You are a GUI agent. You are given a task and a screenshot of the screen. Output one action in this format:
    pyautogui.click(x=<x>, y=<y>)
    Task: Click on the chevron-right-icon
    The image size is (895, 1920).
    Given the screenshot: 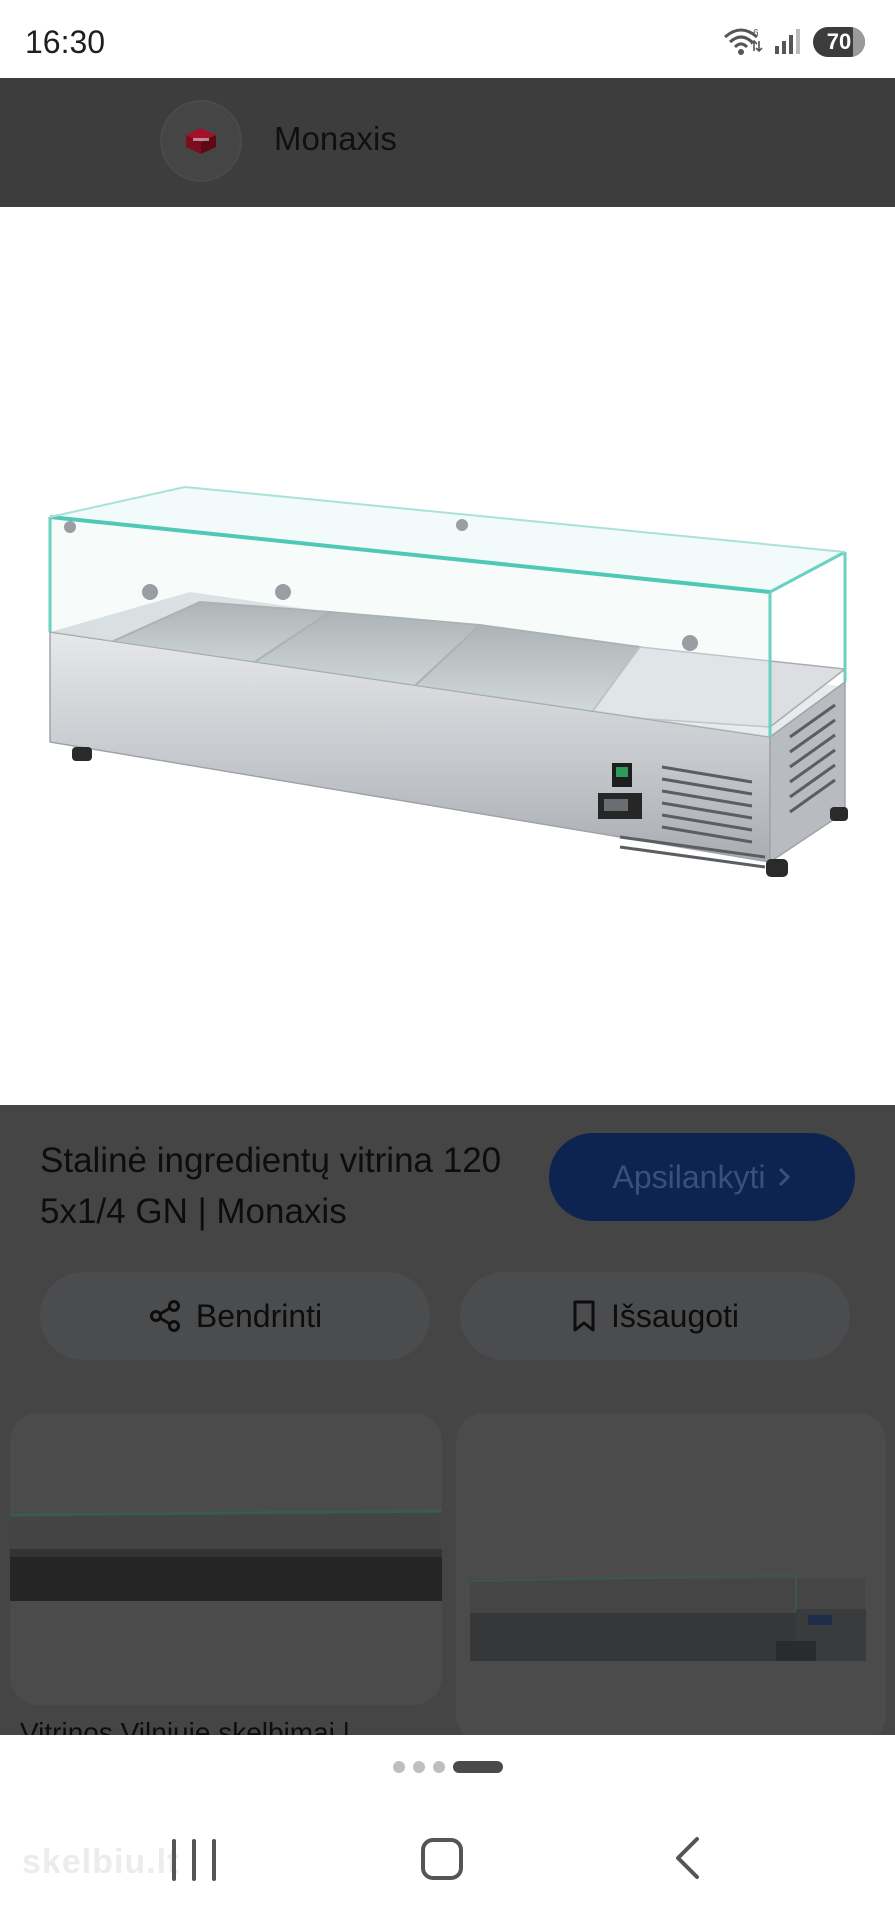 What is the action you would take?
    pyautogui.click(x=785, y=1177)
    